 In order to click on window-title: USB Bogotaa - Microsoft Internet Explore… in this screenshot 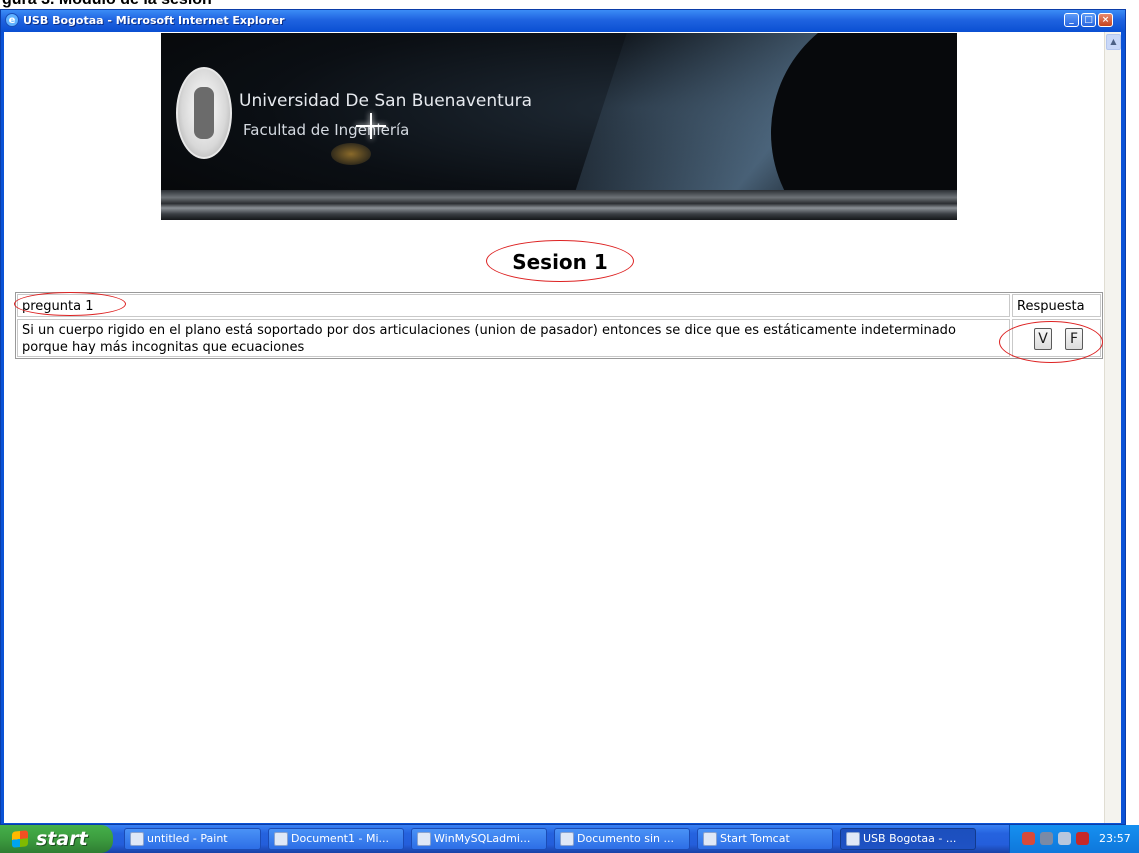, I will do `click(154, 20)`.